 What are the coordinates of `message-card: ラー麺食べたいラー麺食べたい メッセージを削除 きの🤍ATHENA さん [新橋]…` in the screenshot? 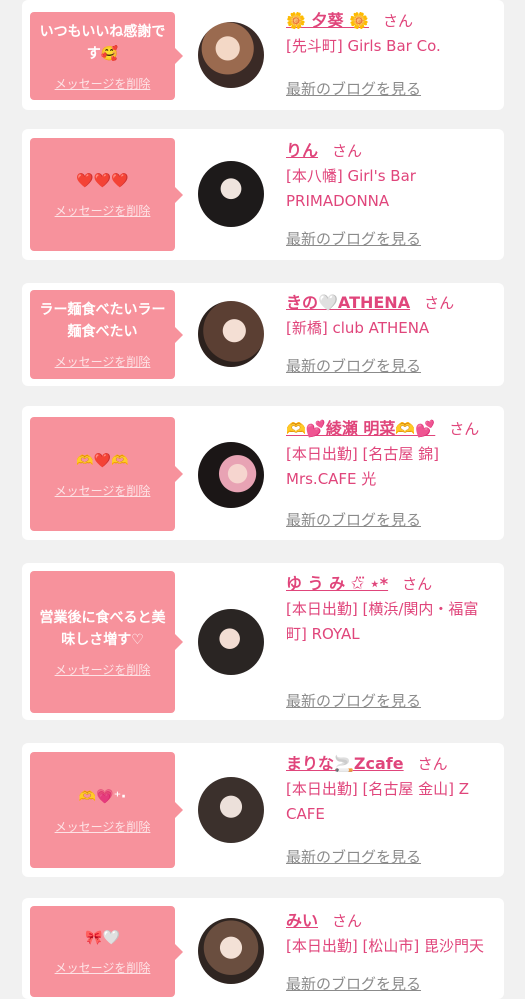 It's located at (263, 334).